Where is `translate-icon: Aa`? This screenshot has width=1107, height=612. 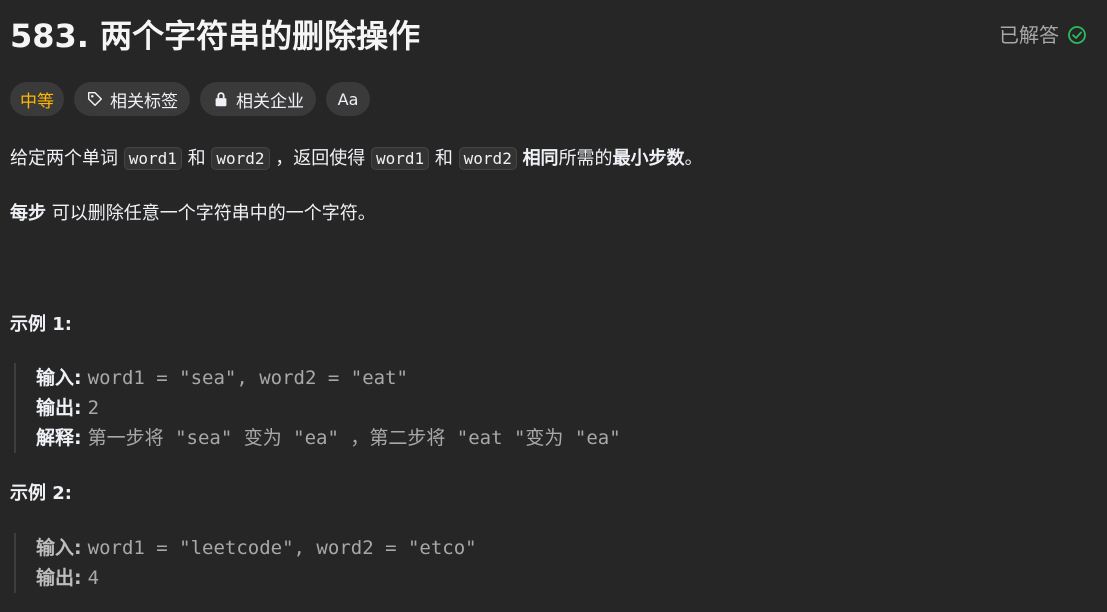 translate-icon: Aa is located at coordinates (348, 99).